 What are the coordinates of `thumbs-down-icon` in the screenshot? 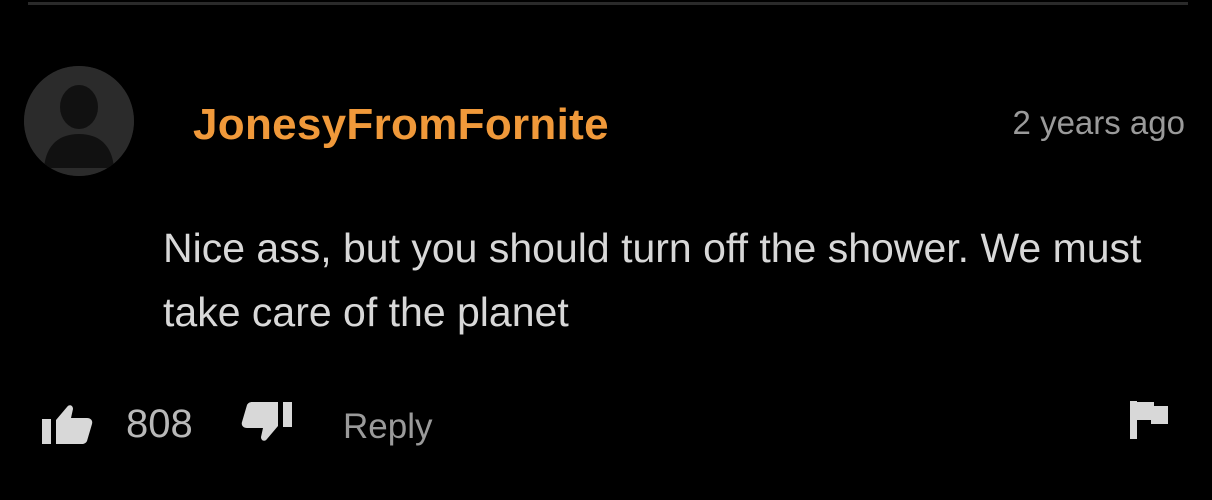 It's located at (266, 422).